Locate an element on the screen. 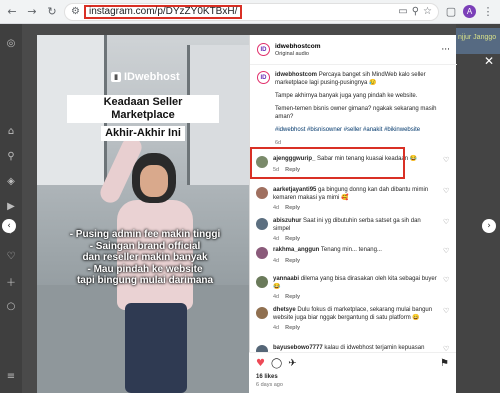 The height and width of the screenshot is (393, 500). comment-username: aarketjayanti95 is located at coordinates (294, 190).